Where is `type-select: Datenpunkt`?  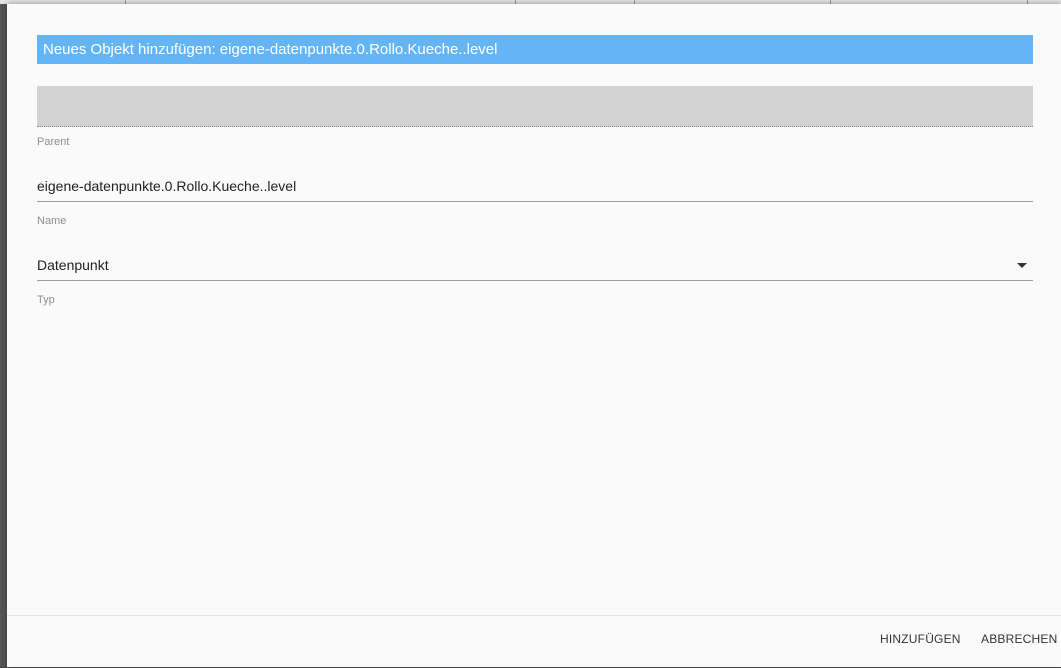
type-select: Datenpunkt is located at coordinates (535, 265).